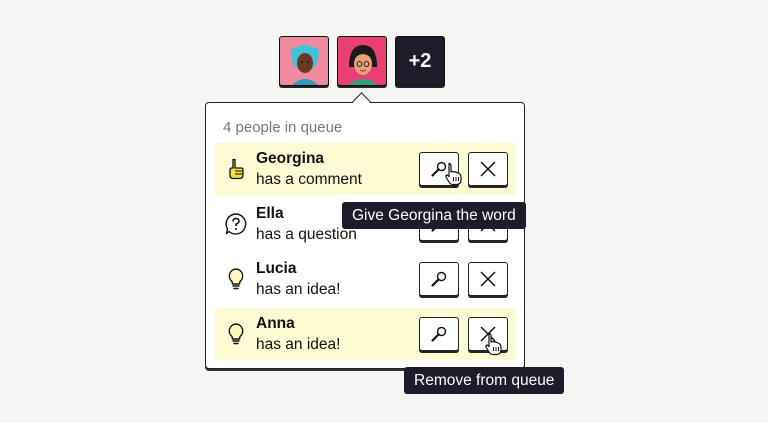  I want to click on participant-avatars: +2, so click(362, 61).